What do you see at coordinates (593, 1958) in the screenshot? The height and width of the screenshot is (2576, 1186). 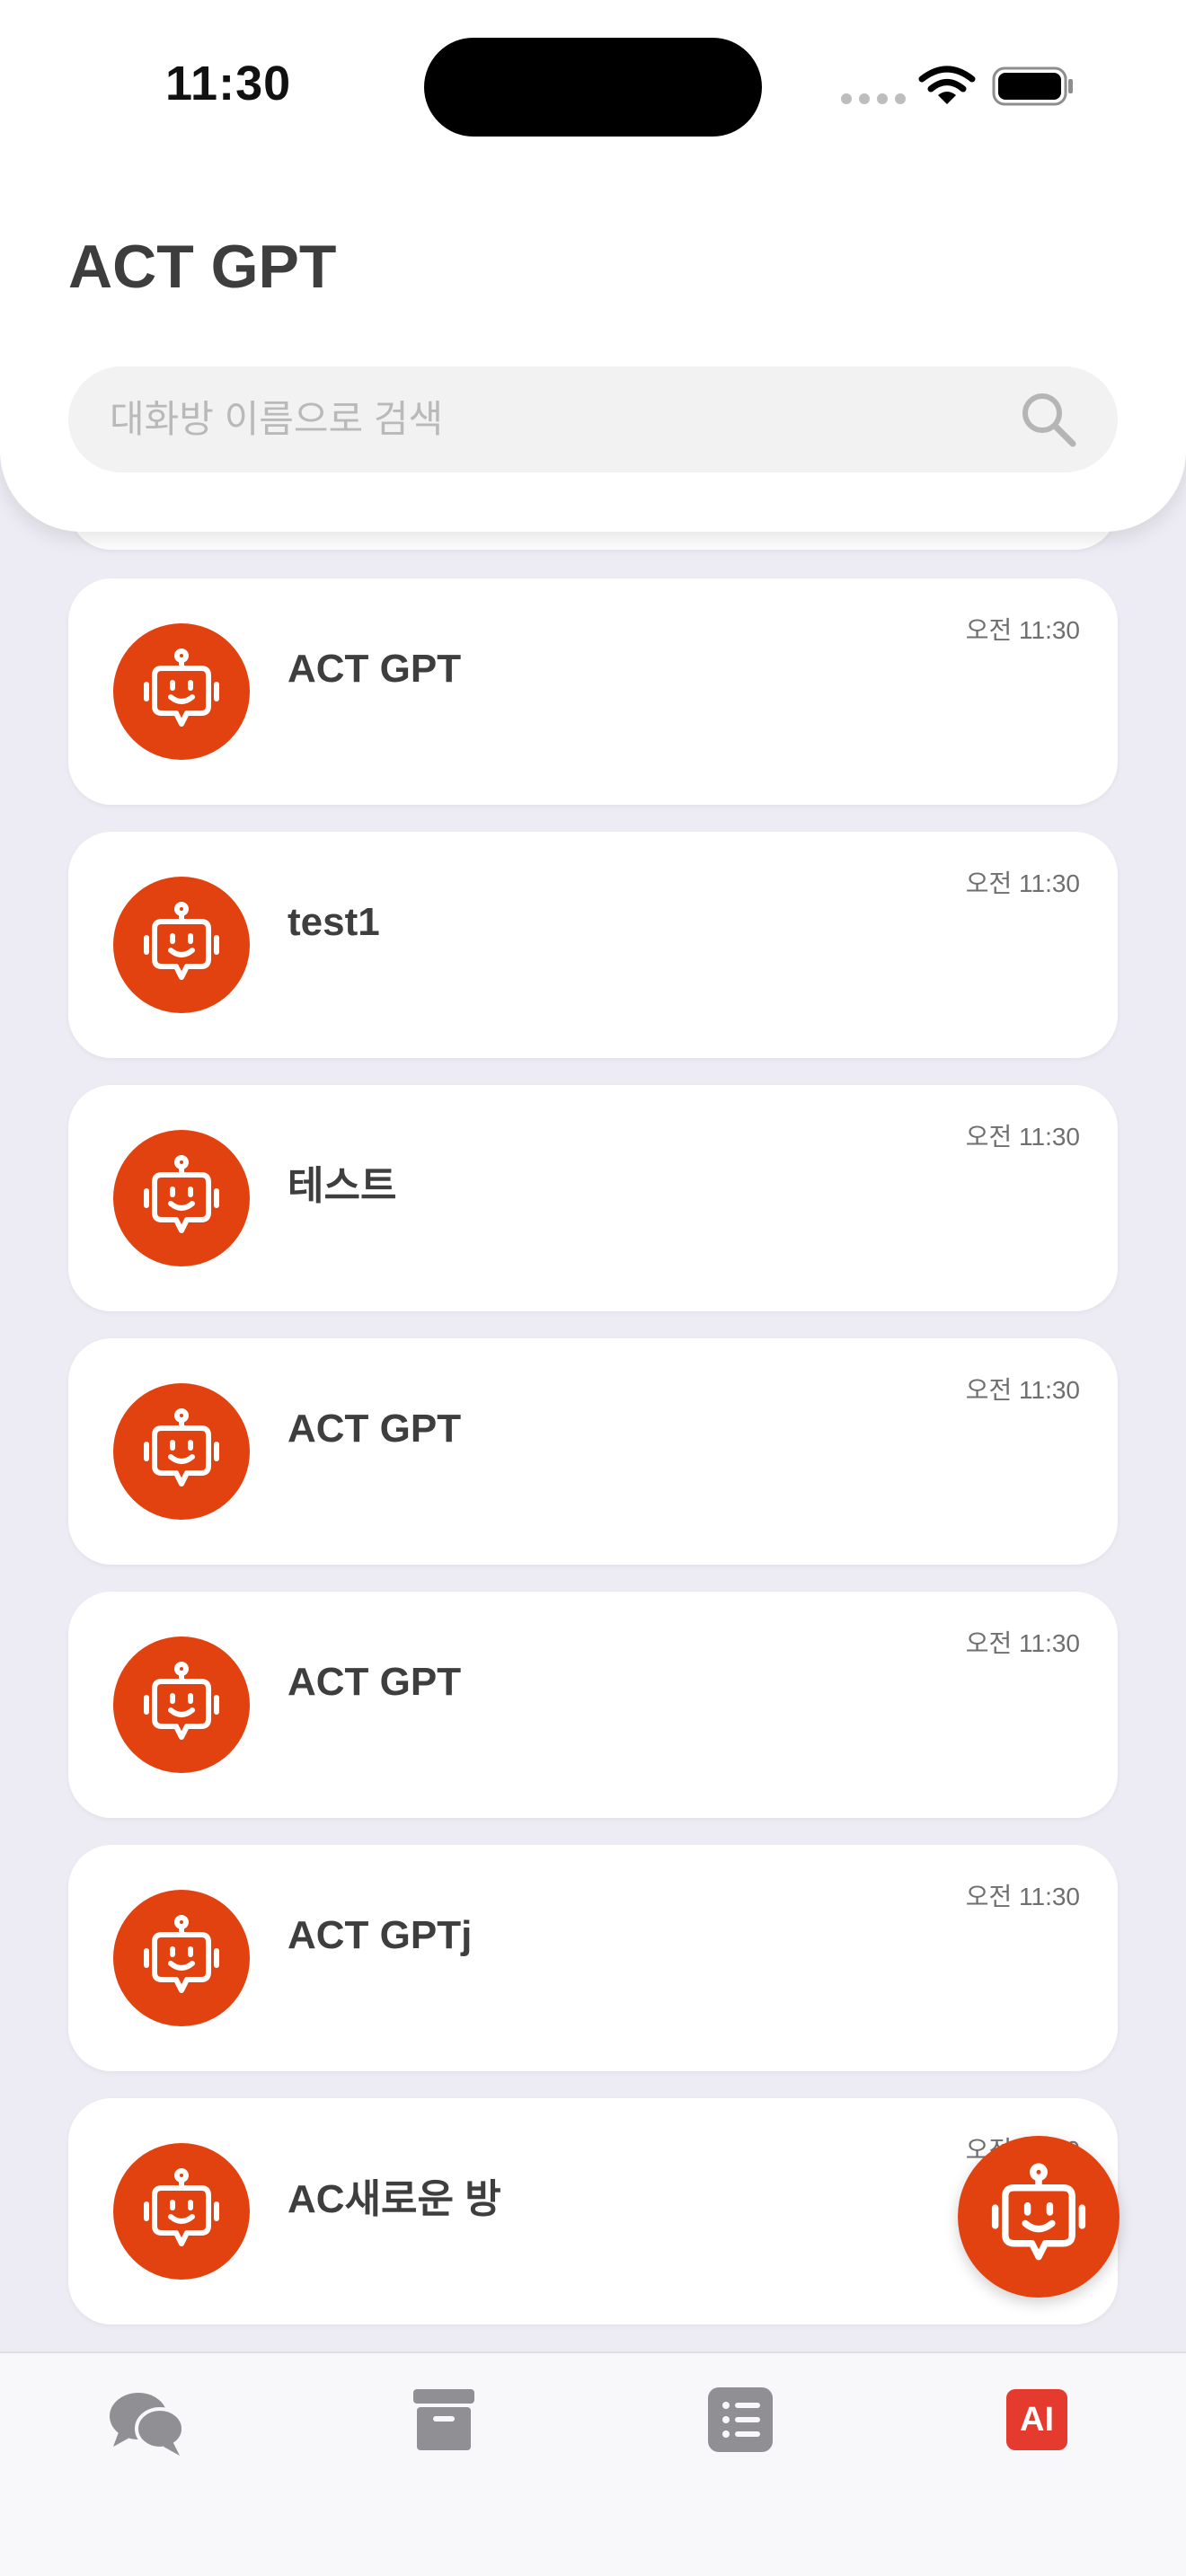 I see `chat-room-card: ACT GPTj 오전 11:30` at bounding box center [593, 1958].